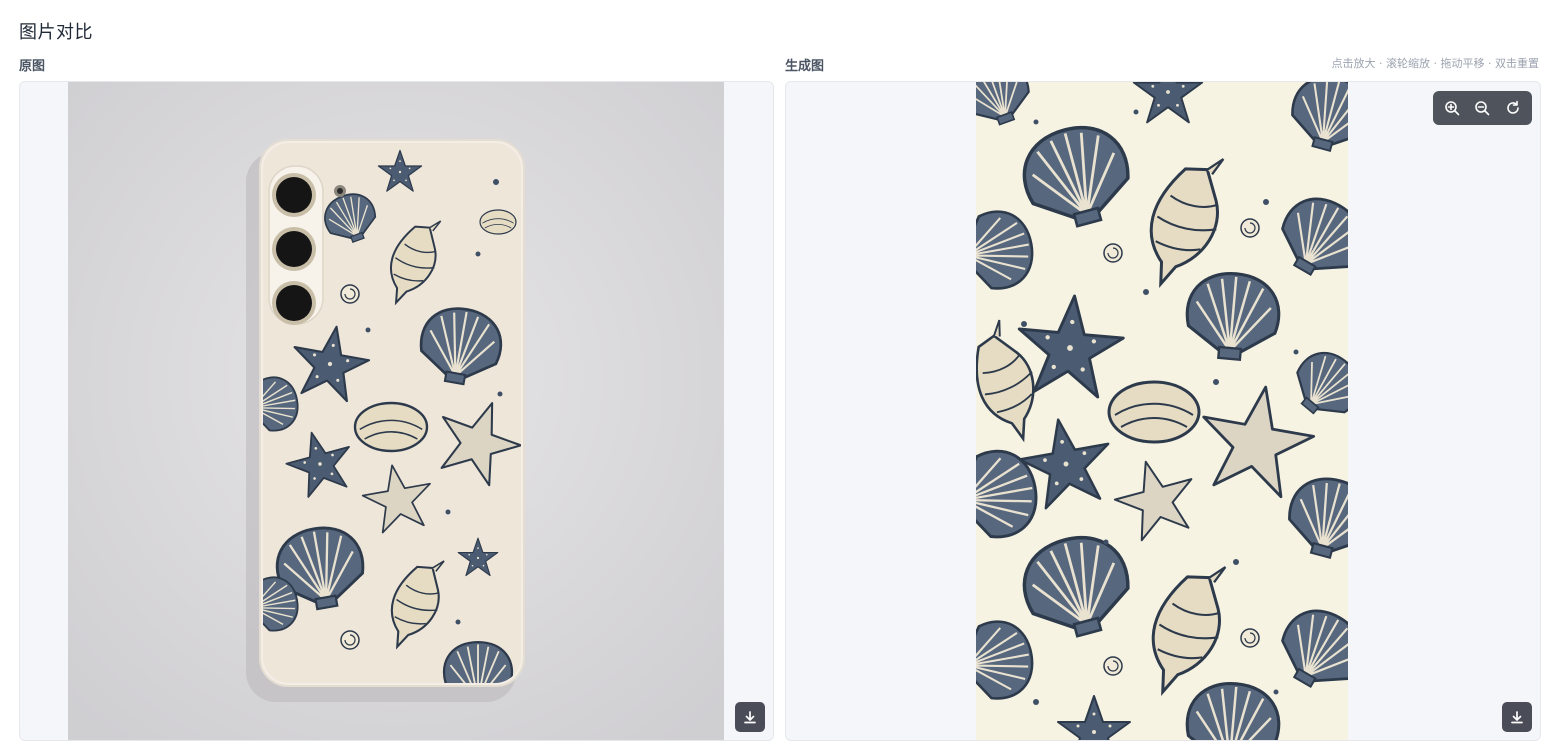 The width and height of the screenshot is (1549, 743). I want to click on zoom-in-icon, so click(1452, 108).